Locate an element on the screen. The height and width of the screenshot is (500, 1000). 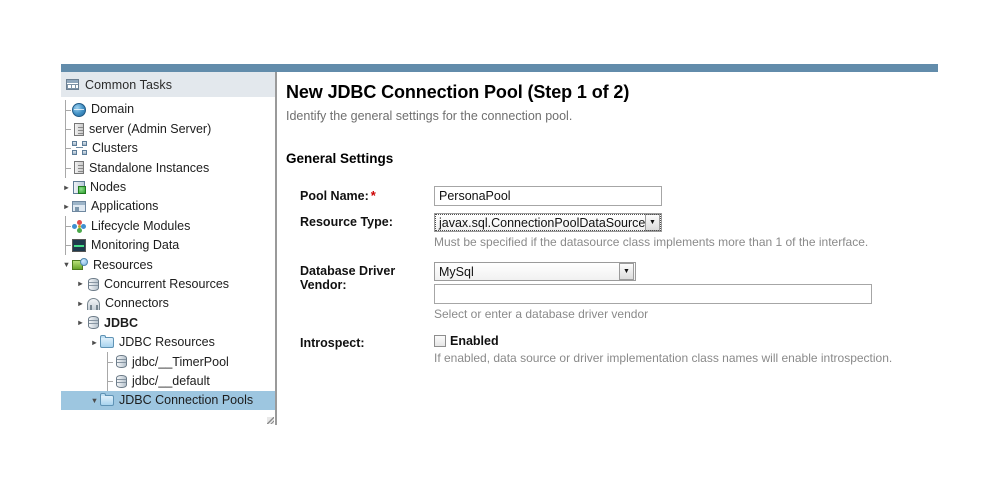
sidebar-header: Common Tasks is located at coordinates (168, 84).